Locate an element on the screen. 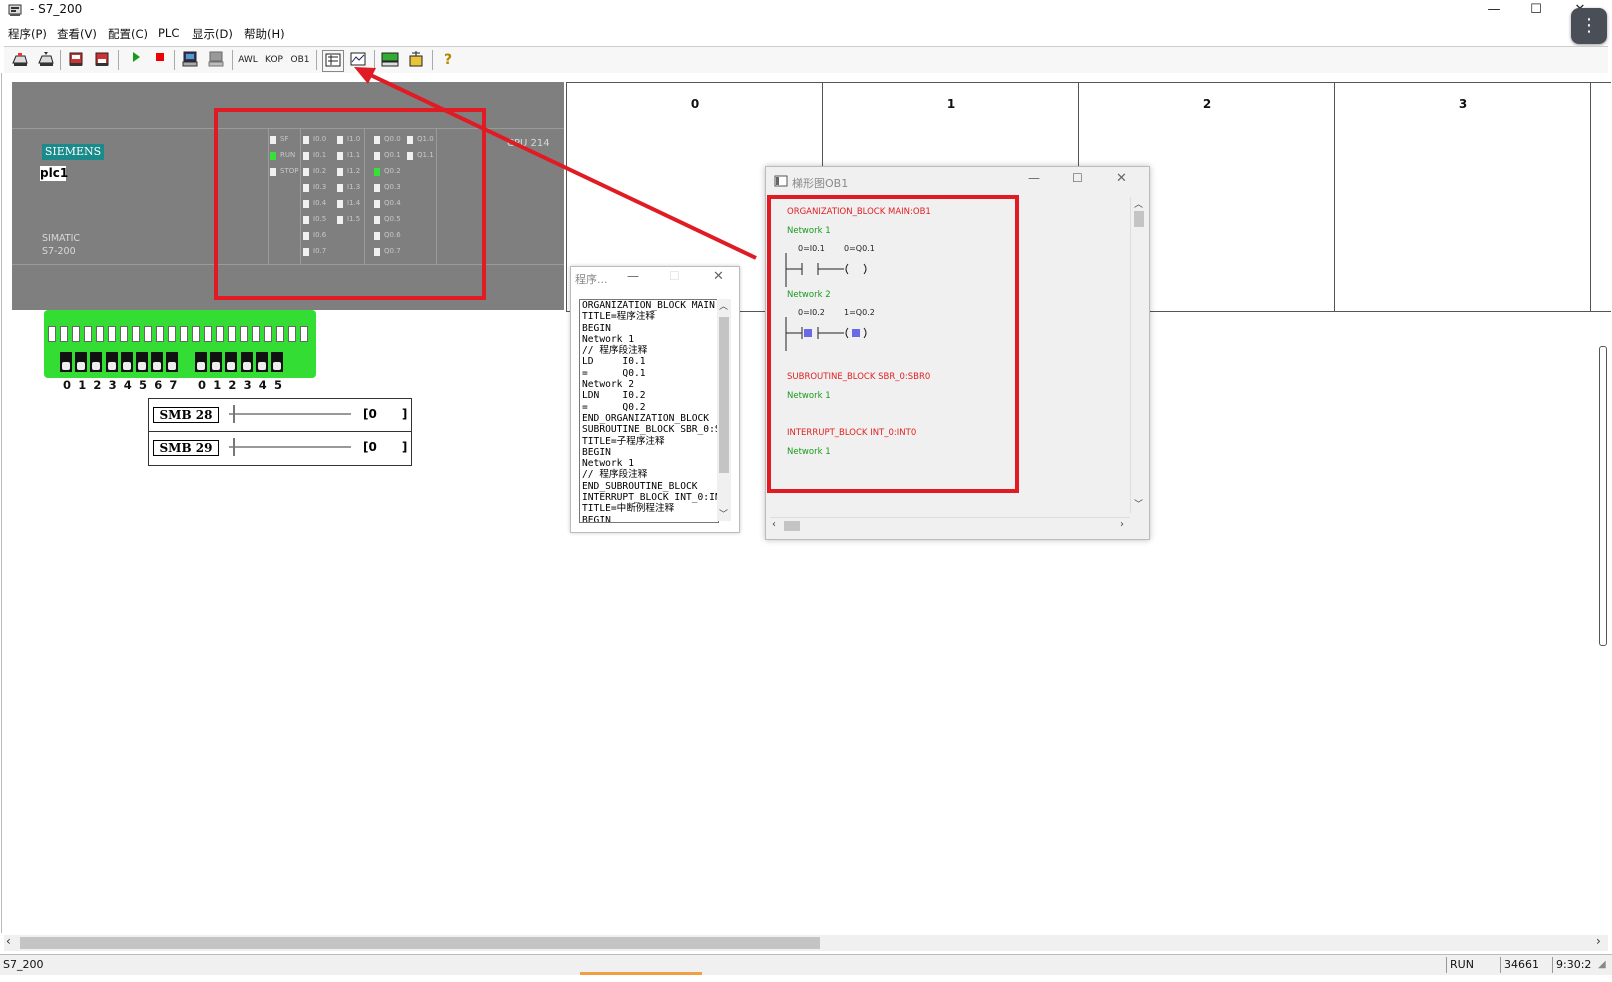 The width and height of the screenshot is (1612, 982). ladder-horizontal-scrollbar: ‹ › is located at coordinates (950, 525).